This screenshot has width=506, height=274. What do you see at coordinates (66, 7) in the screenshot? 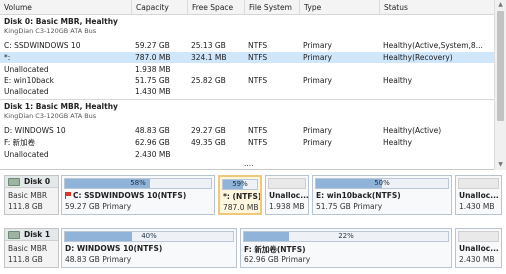
I see `column-header-volume: Volume` at bounding box center [66, 7].